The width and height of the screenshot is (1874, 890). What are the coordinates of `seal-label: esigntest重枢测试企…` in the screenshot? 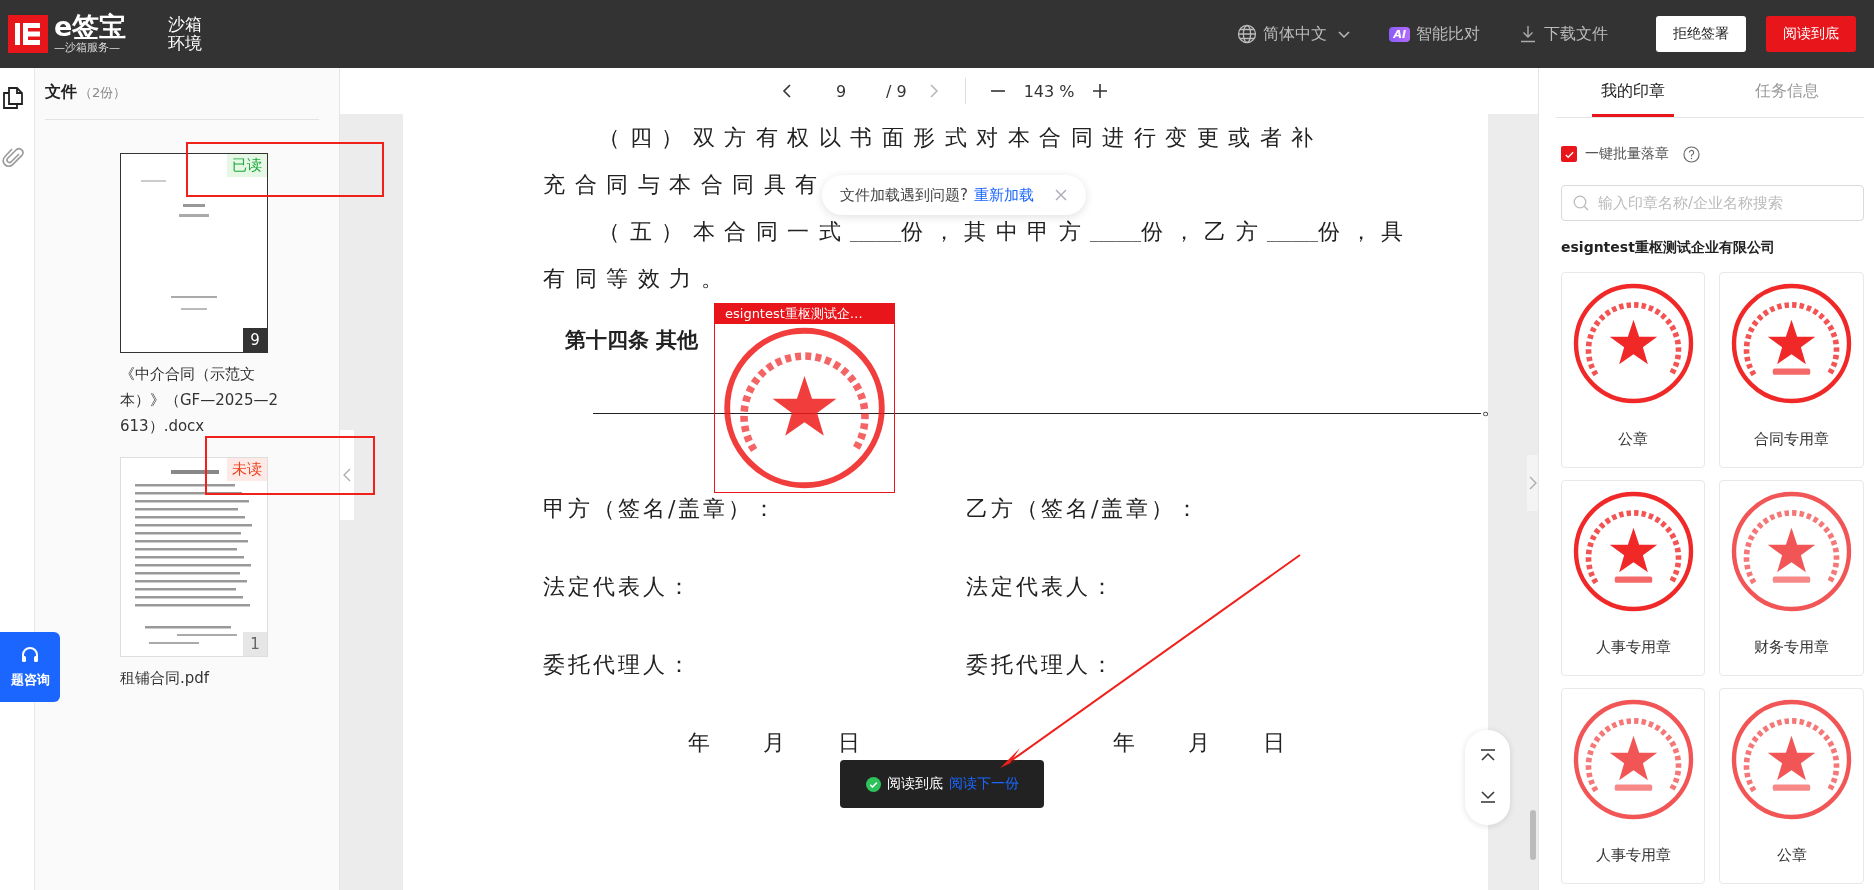 It's located at (804, 314).